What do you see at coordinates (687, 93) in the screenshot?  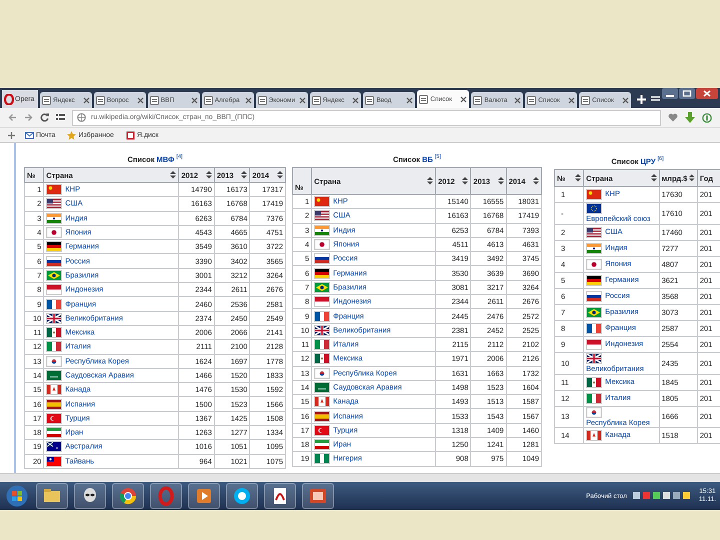 I see `restore-icon` at bounding box center [687, 93].